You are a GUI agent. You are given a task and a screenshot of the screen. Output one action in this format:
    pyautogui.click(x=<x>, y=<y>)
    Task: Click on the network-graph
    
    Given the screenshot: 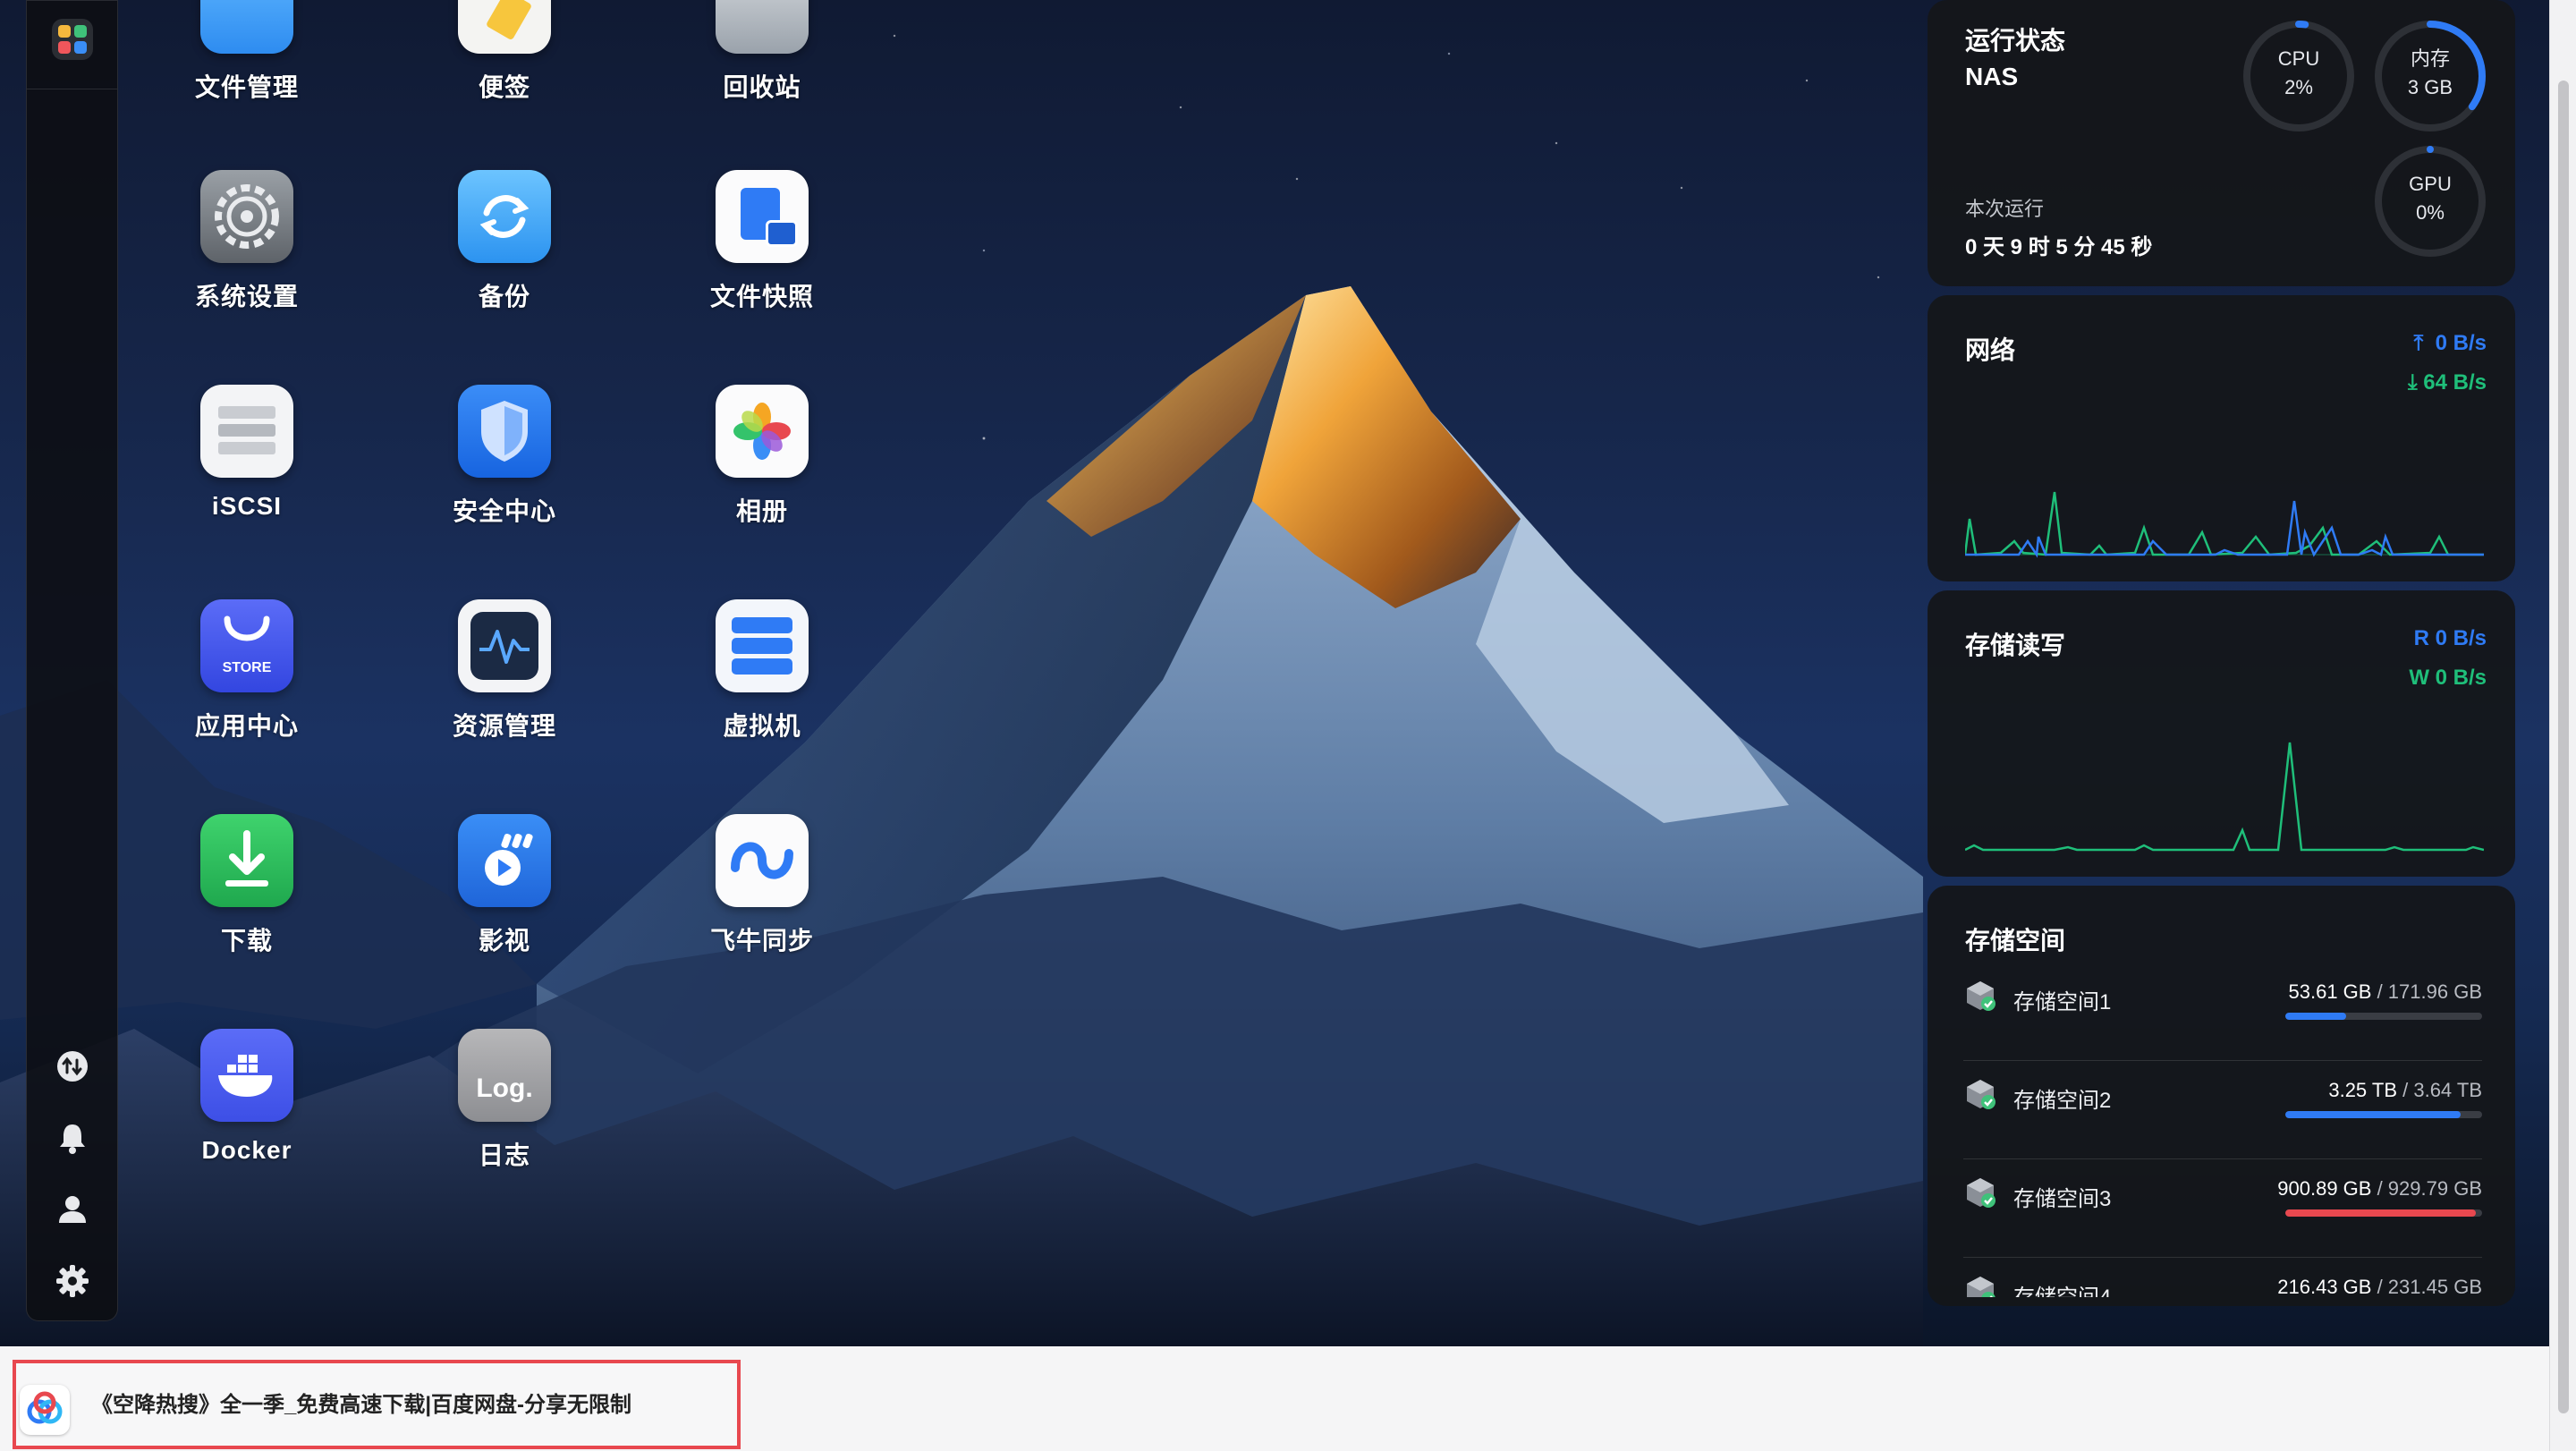 What is the action you would take?
    pyautogui.click(x=2224, y=524)
    